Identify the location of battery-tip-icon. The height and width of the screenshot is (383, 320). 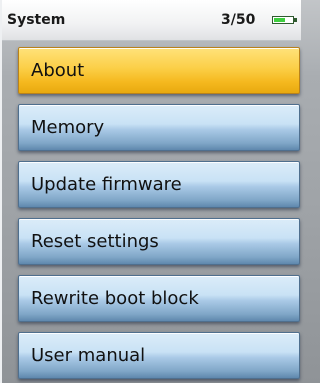
(295, 20).